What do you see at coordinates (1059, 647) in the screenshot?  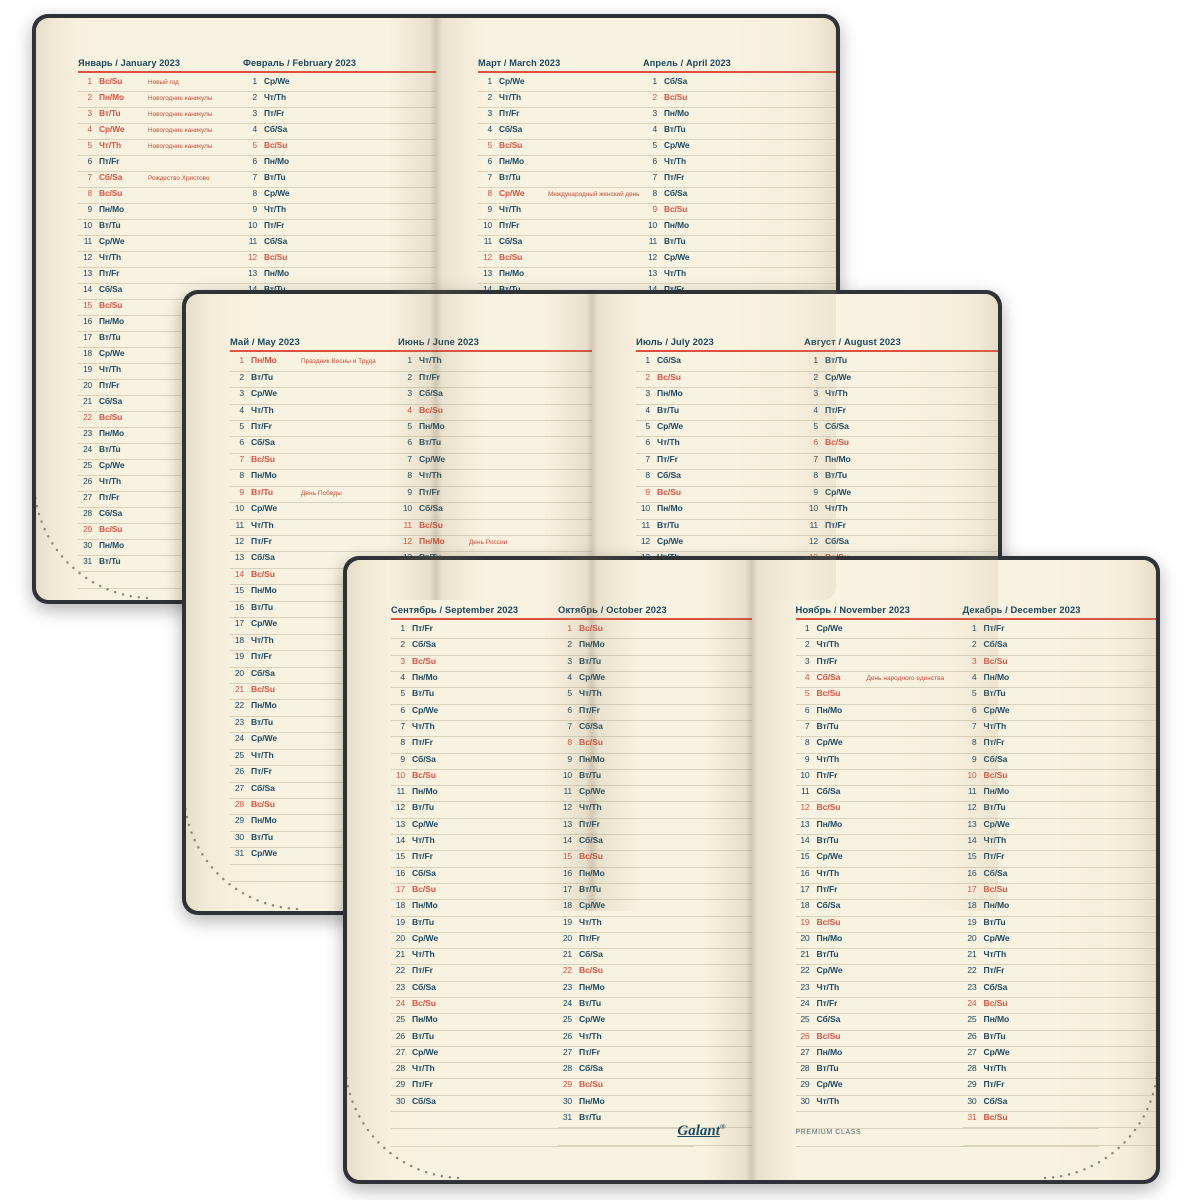 I see `day-row: 2 Сб/Sa` at bounding box center [1059, 647].